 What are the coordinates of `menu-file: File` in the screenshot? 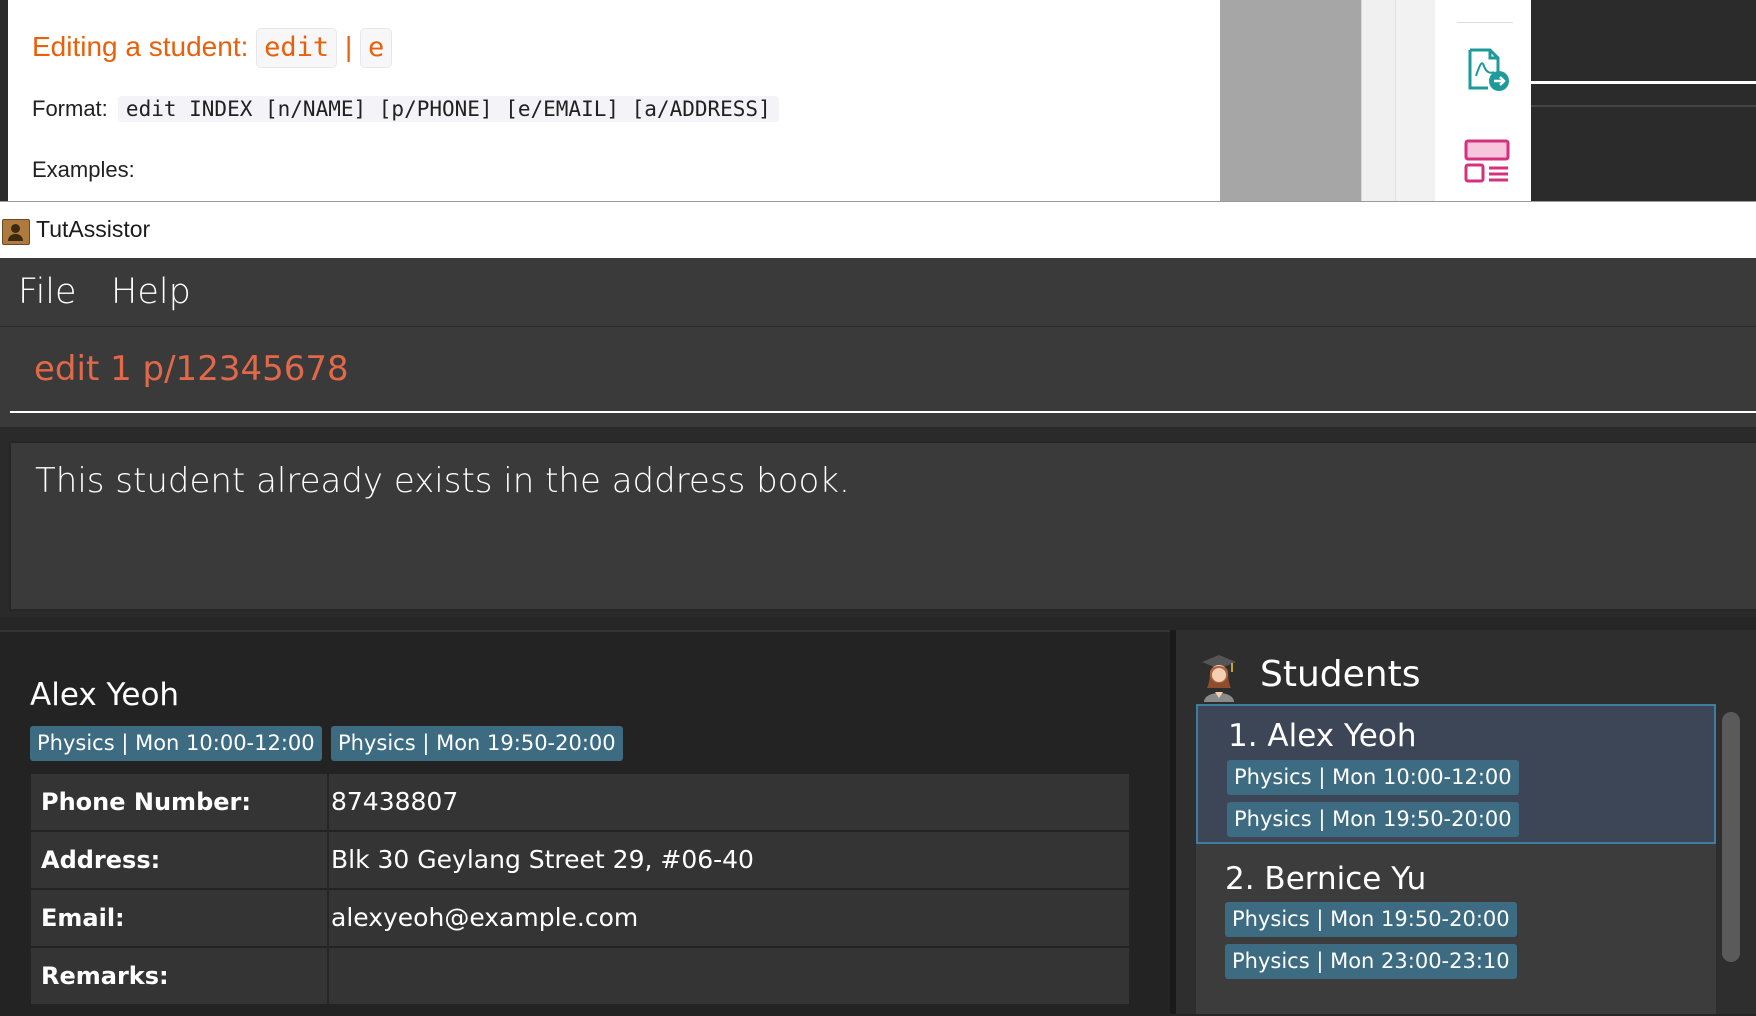 It's located at (47, 292).